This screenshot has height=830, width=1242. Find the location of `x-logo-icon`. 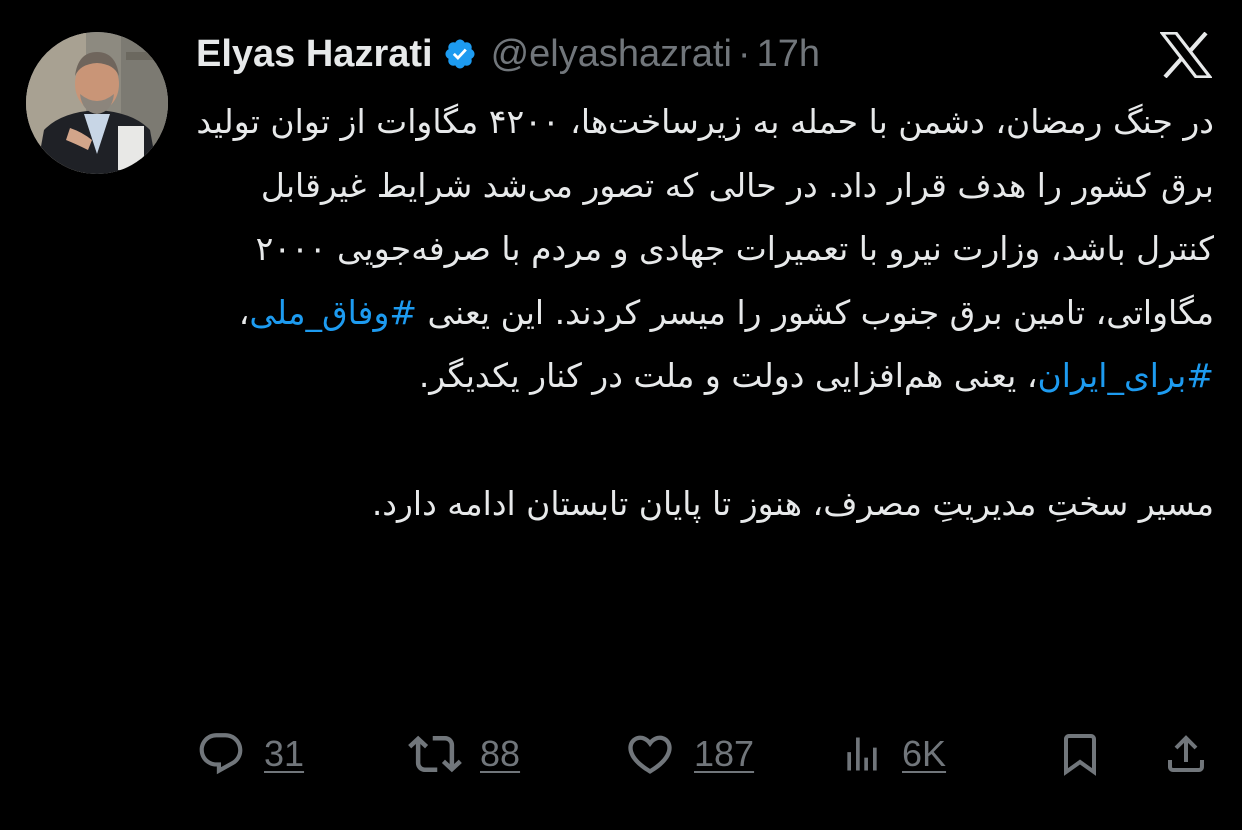

x-logo-icon is located at coordinates (1186, 55).